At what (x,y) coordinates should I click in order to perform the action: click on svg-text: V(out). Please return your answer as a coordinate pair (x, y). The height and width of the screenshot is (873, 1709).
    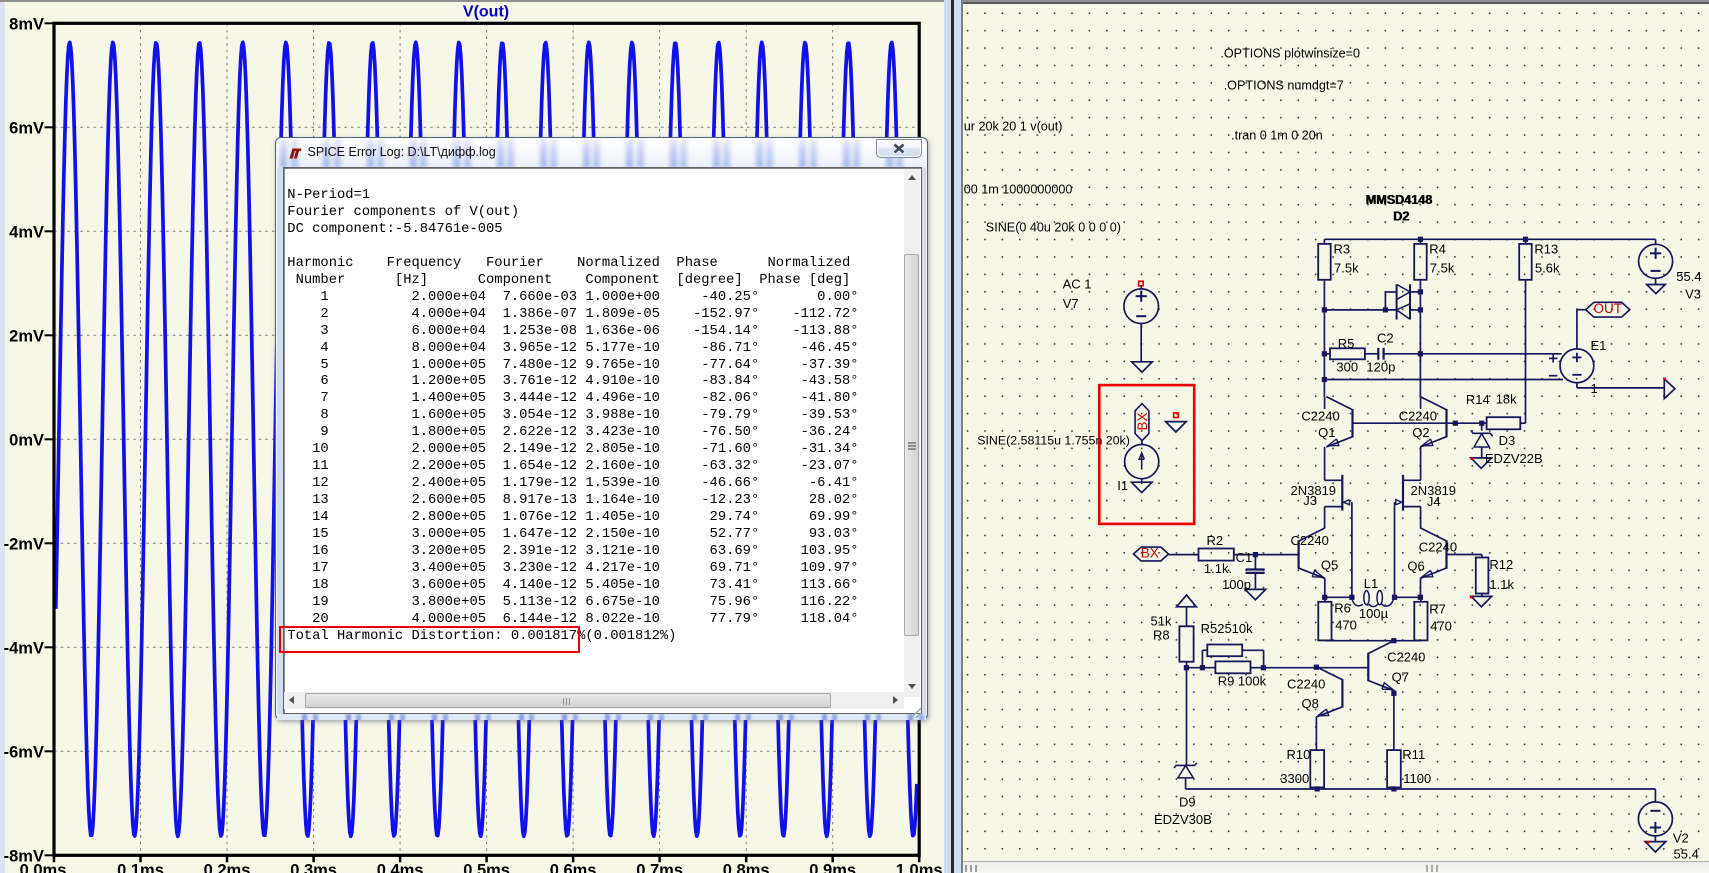
    Looking at the image, I should click on (486, 12).